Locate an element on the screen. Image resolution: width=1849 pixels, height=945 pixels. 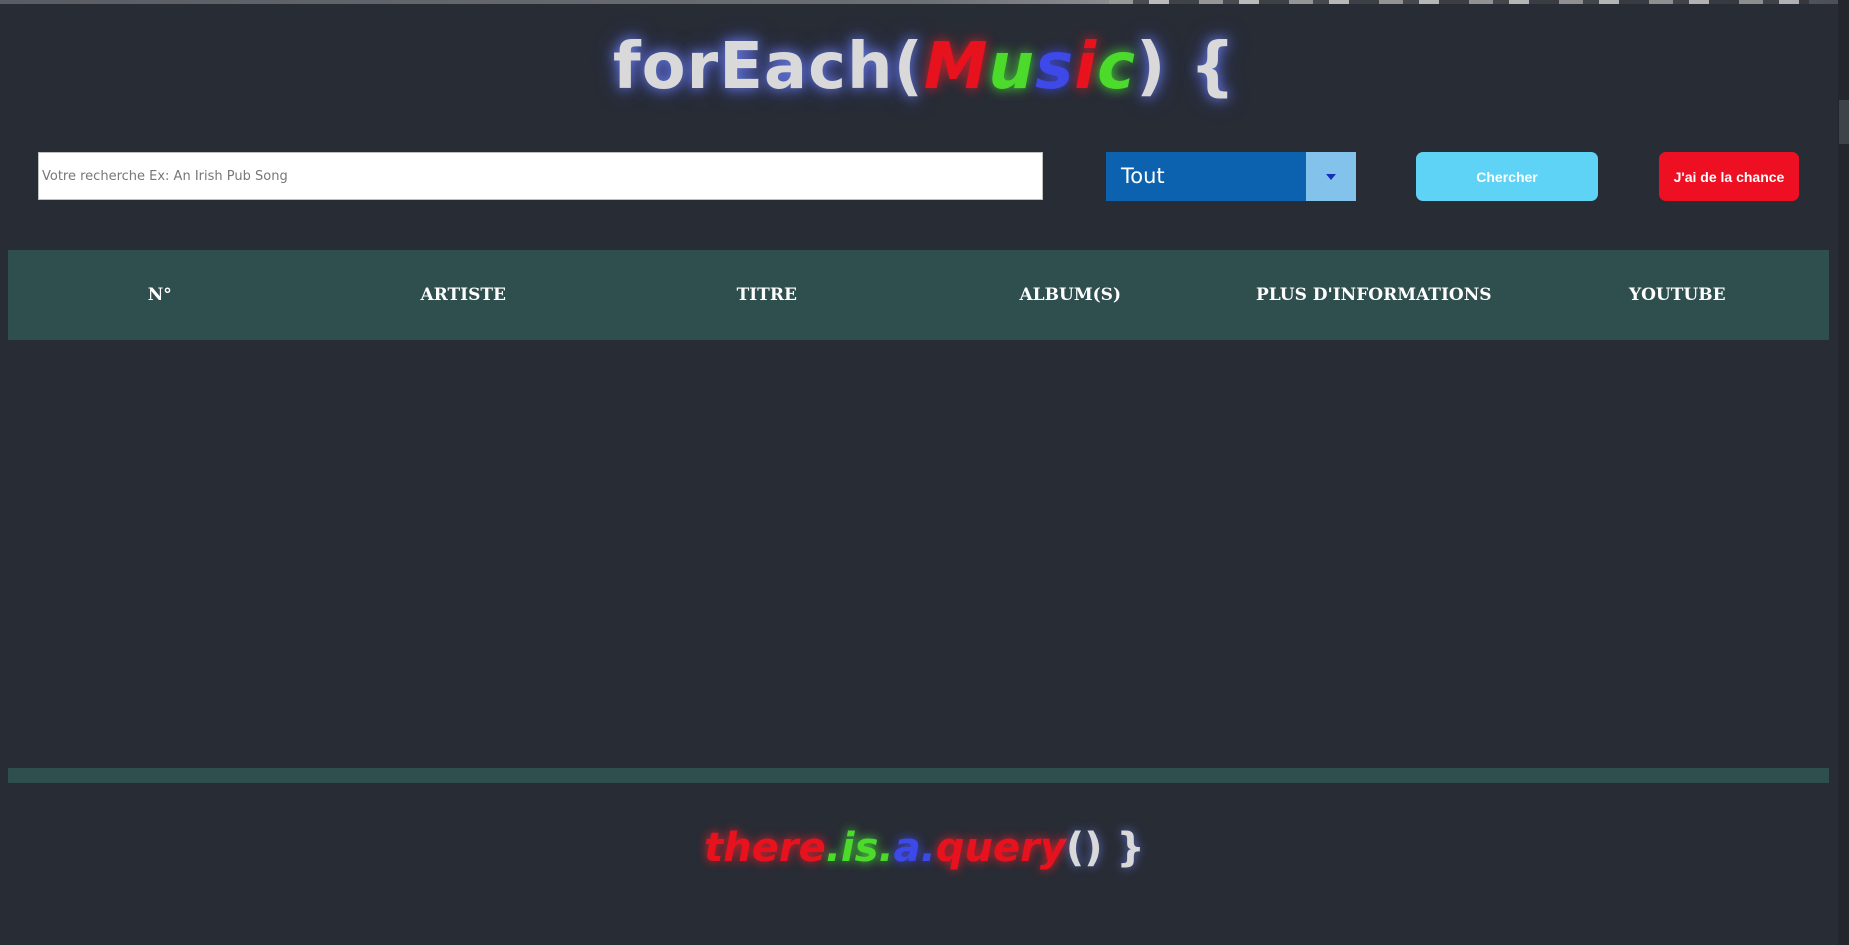
browser-top-strip is located at coordinates (924, 2).